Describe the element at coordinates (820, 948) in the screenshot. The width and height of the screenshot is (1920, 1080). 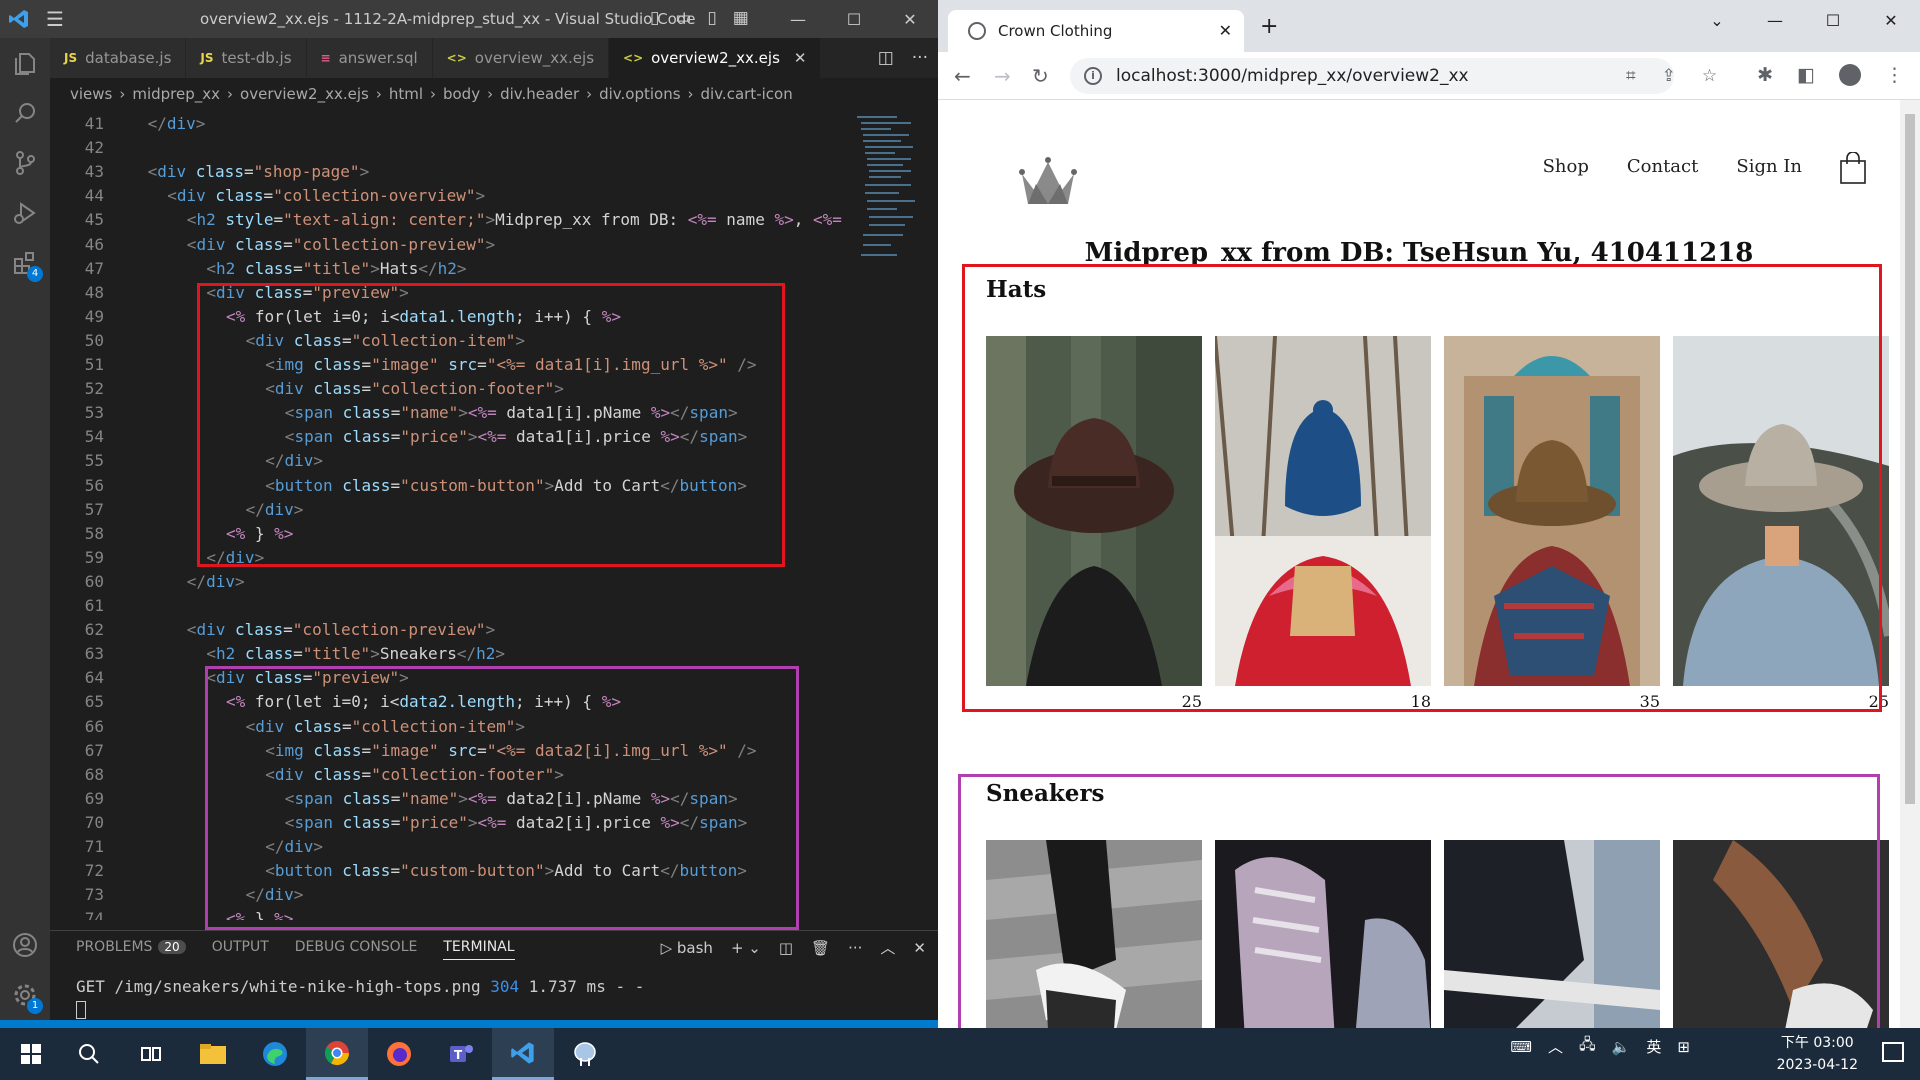
I see `kill-terminal-icon: 🗑` at that location.